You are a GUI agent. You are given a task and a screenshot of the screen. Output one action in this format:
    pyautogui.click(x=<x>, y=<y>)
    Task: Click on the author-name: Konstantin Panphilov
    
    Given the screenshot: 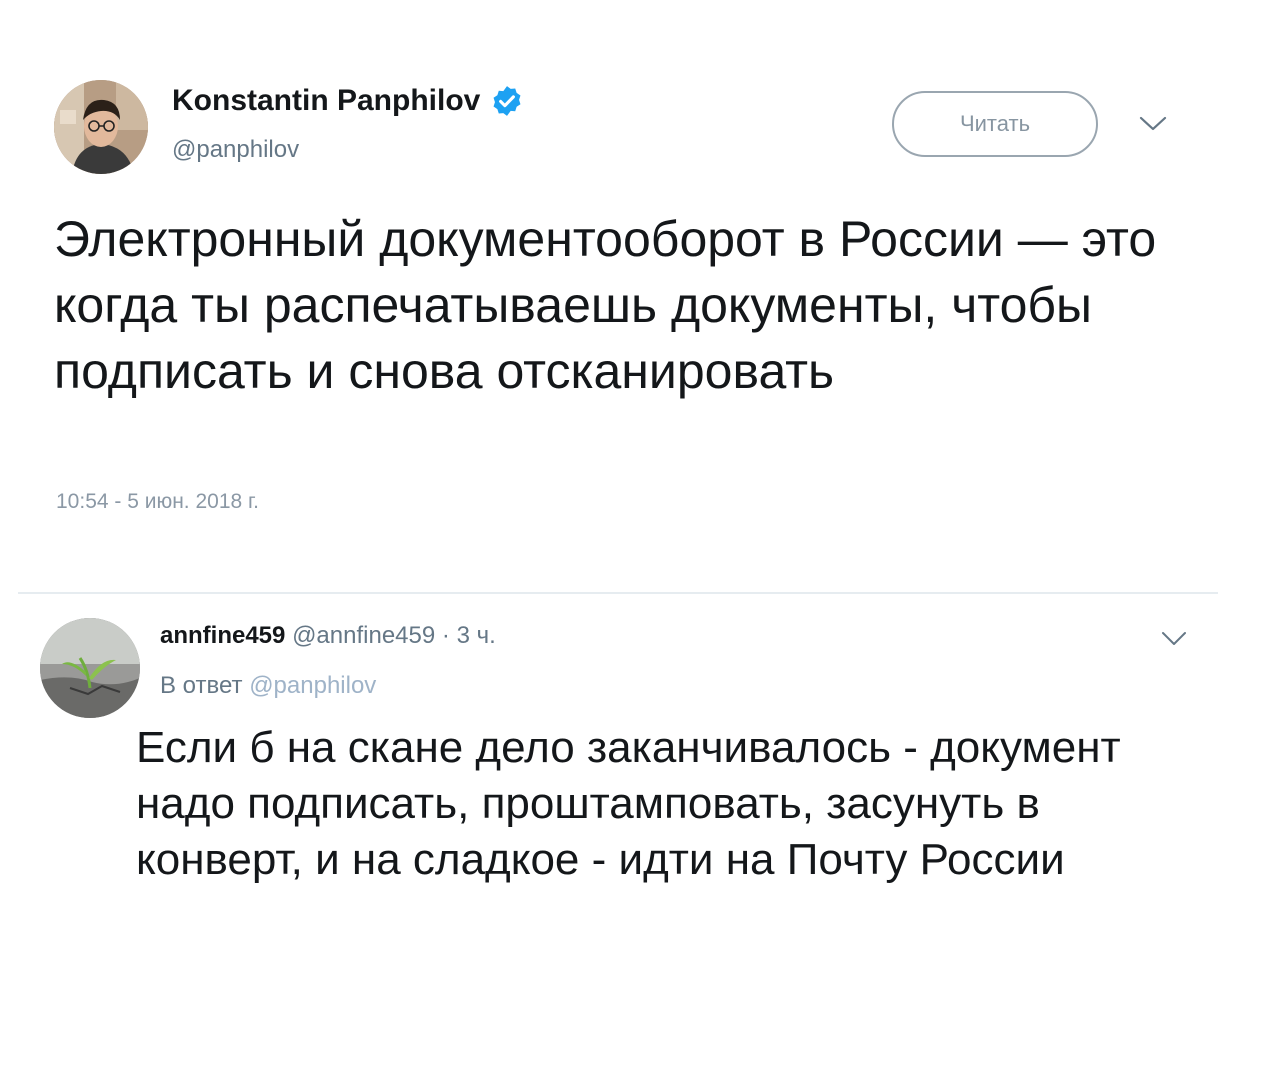 What is the action you would take?
    pyautogui.click(x=348, y=101)
    